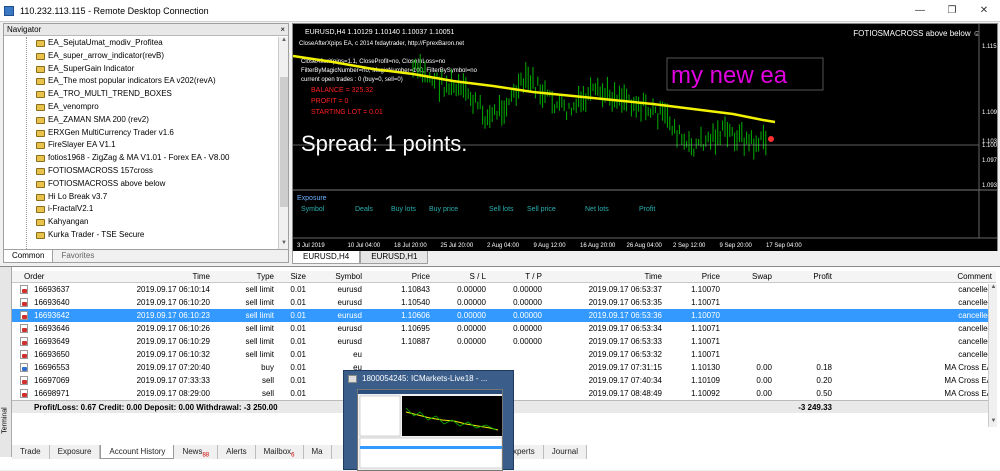 The image size is (1000, 471). I want to click on navigator-item-label: Kurka Trader - TSE Secure, so click(96, 234).